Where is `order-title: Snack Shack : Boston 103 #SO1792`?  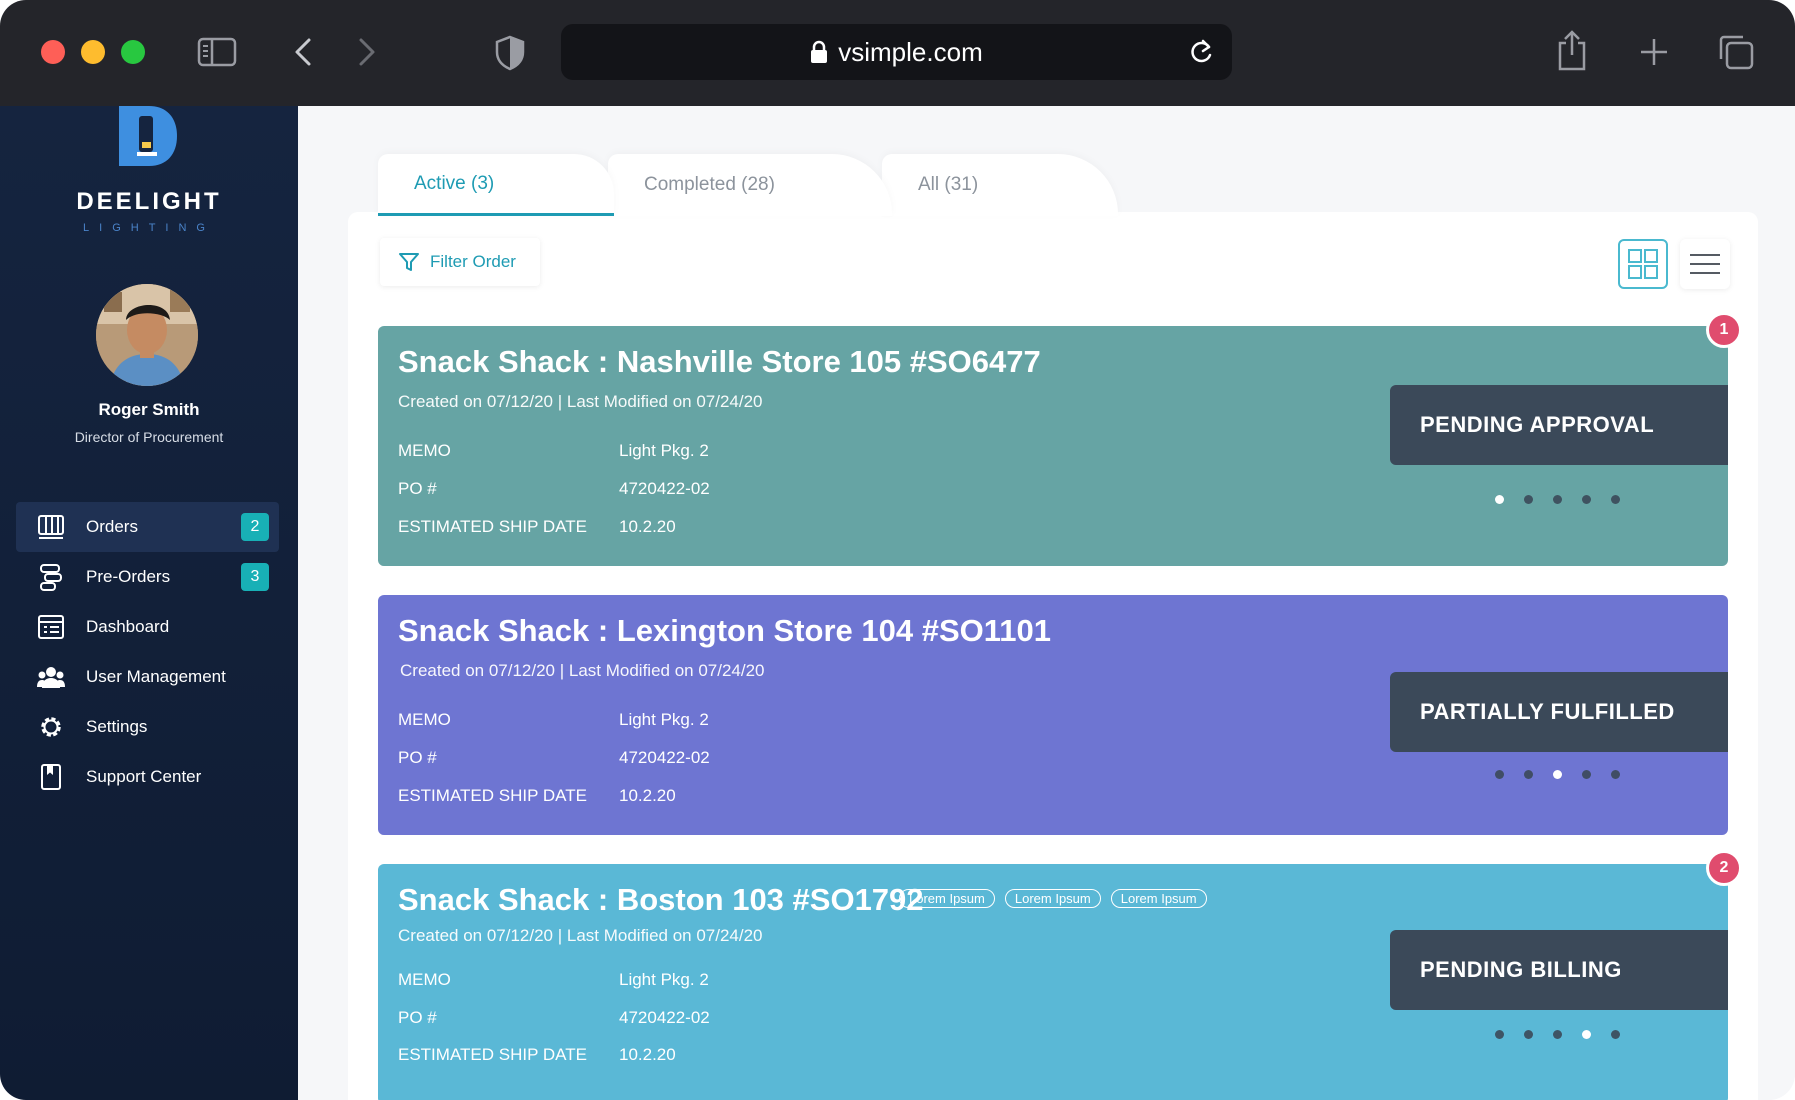
order-title: Snack Shack : Boston 103 #SO1792 is located at coordinates (661, 900).